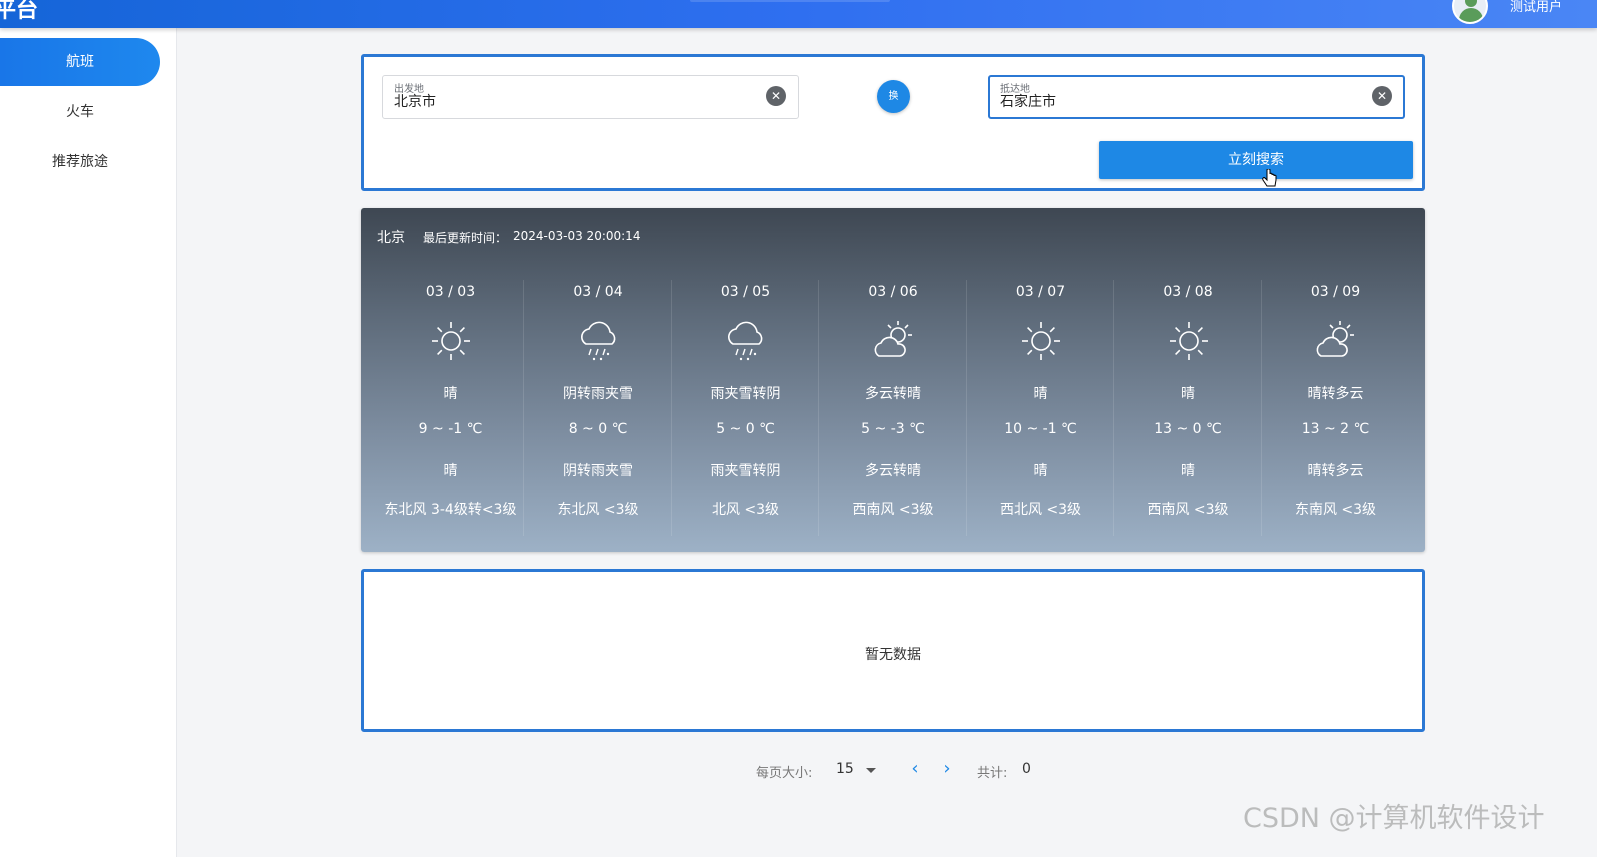 Image resolution: width=1597 pixels, height=857 pixels. What do you see at coordinates (465, 238) in the screenshot?
I see `update-time-label: 最后更新时间：` at bounding box center [465, 238].